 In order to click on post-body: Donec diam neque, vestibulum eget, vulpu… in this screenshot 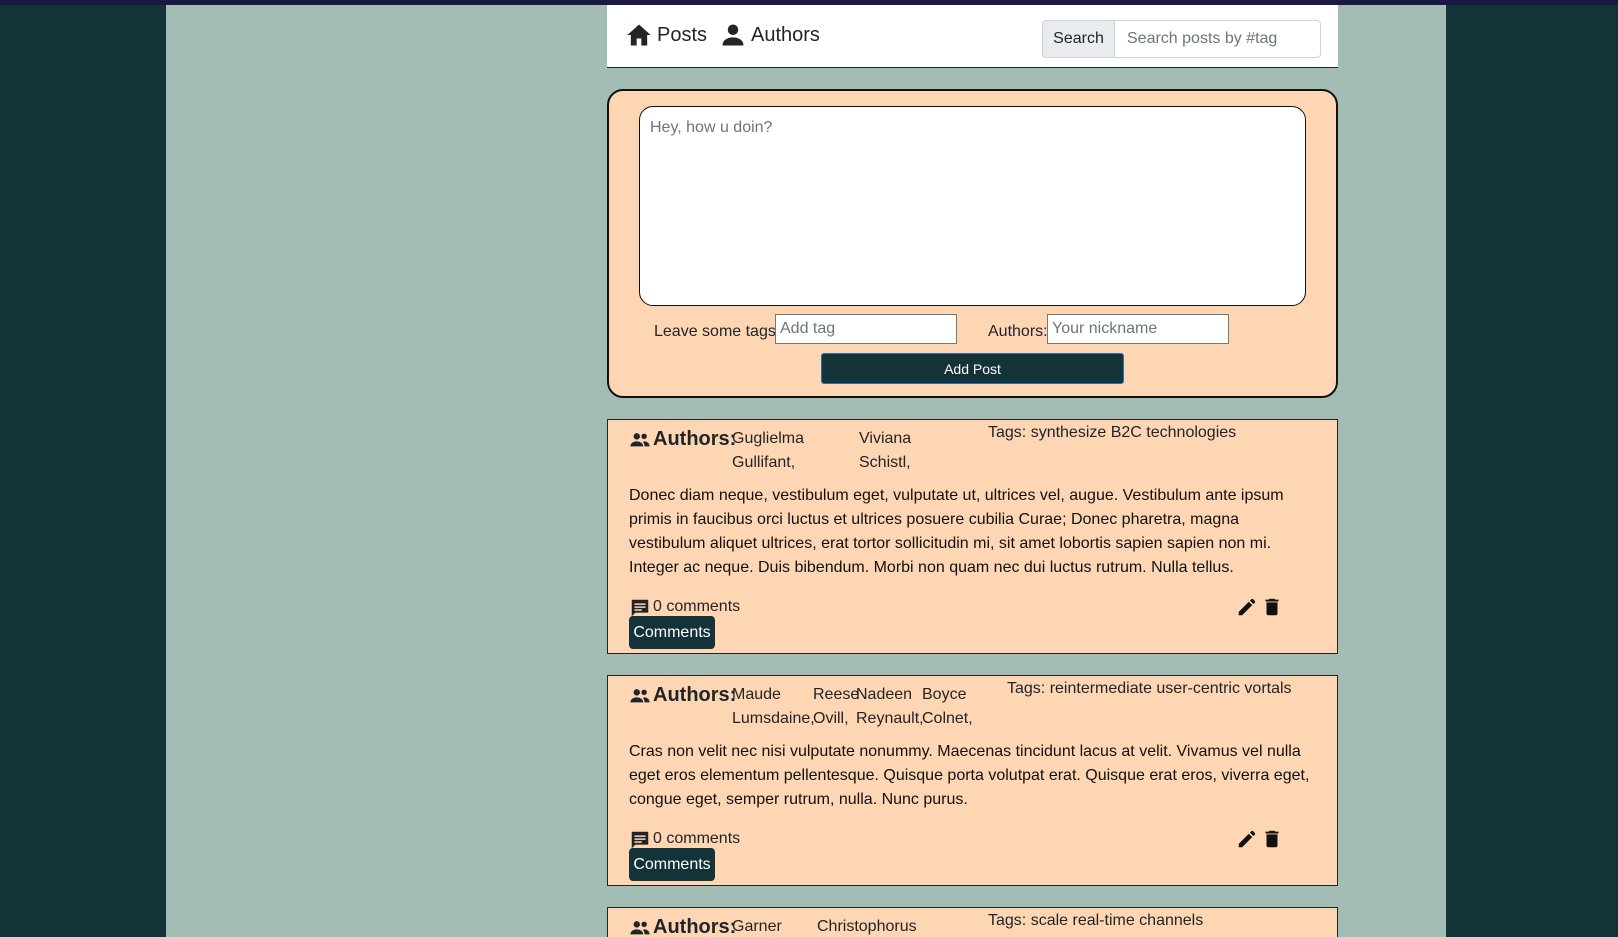, I will do `click(956, 531)`.